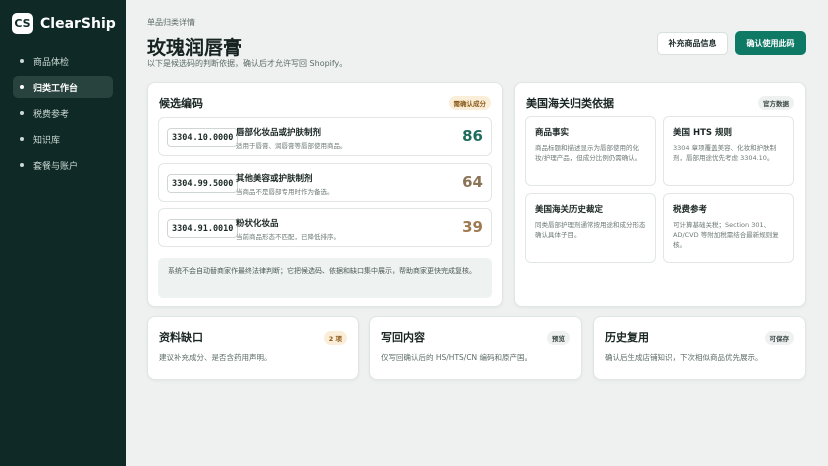 The image size is (828, 466). I want to click on data-gap-card: 资料缺口 2 项 建议补充成分、是否含药用声明。, so click(253, 348).